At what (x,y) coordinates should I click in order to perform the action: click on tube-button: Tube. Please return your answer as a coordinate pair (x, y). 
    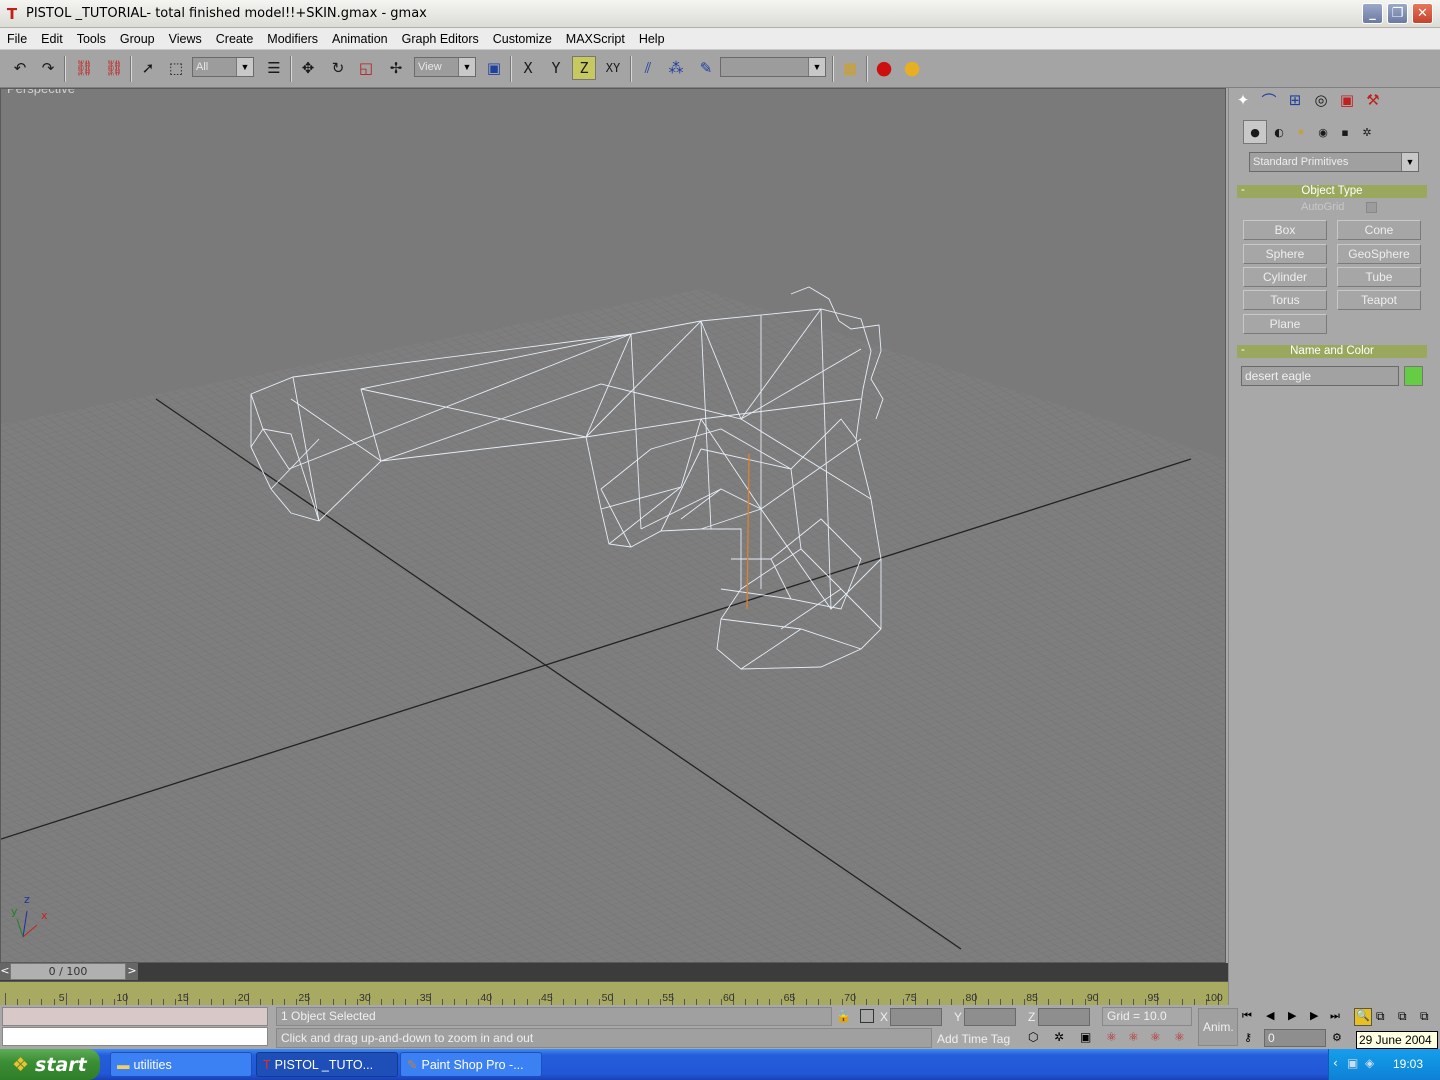
    Looking at the image, I should click on (1379, 277).